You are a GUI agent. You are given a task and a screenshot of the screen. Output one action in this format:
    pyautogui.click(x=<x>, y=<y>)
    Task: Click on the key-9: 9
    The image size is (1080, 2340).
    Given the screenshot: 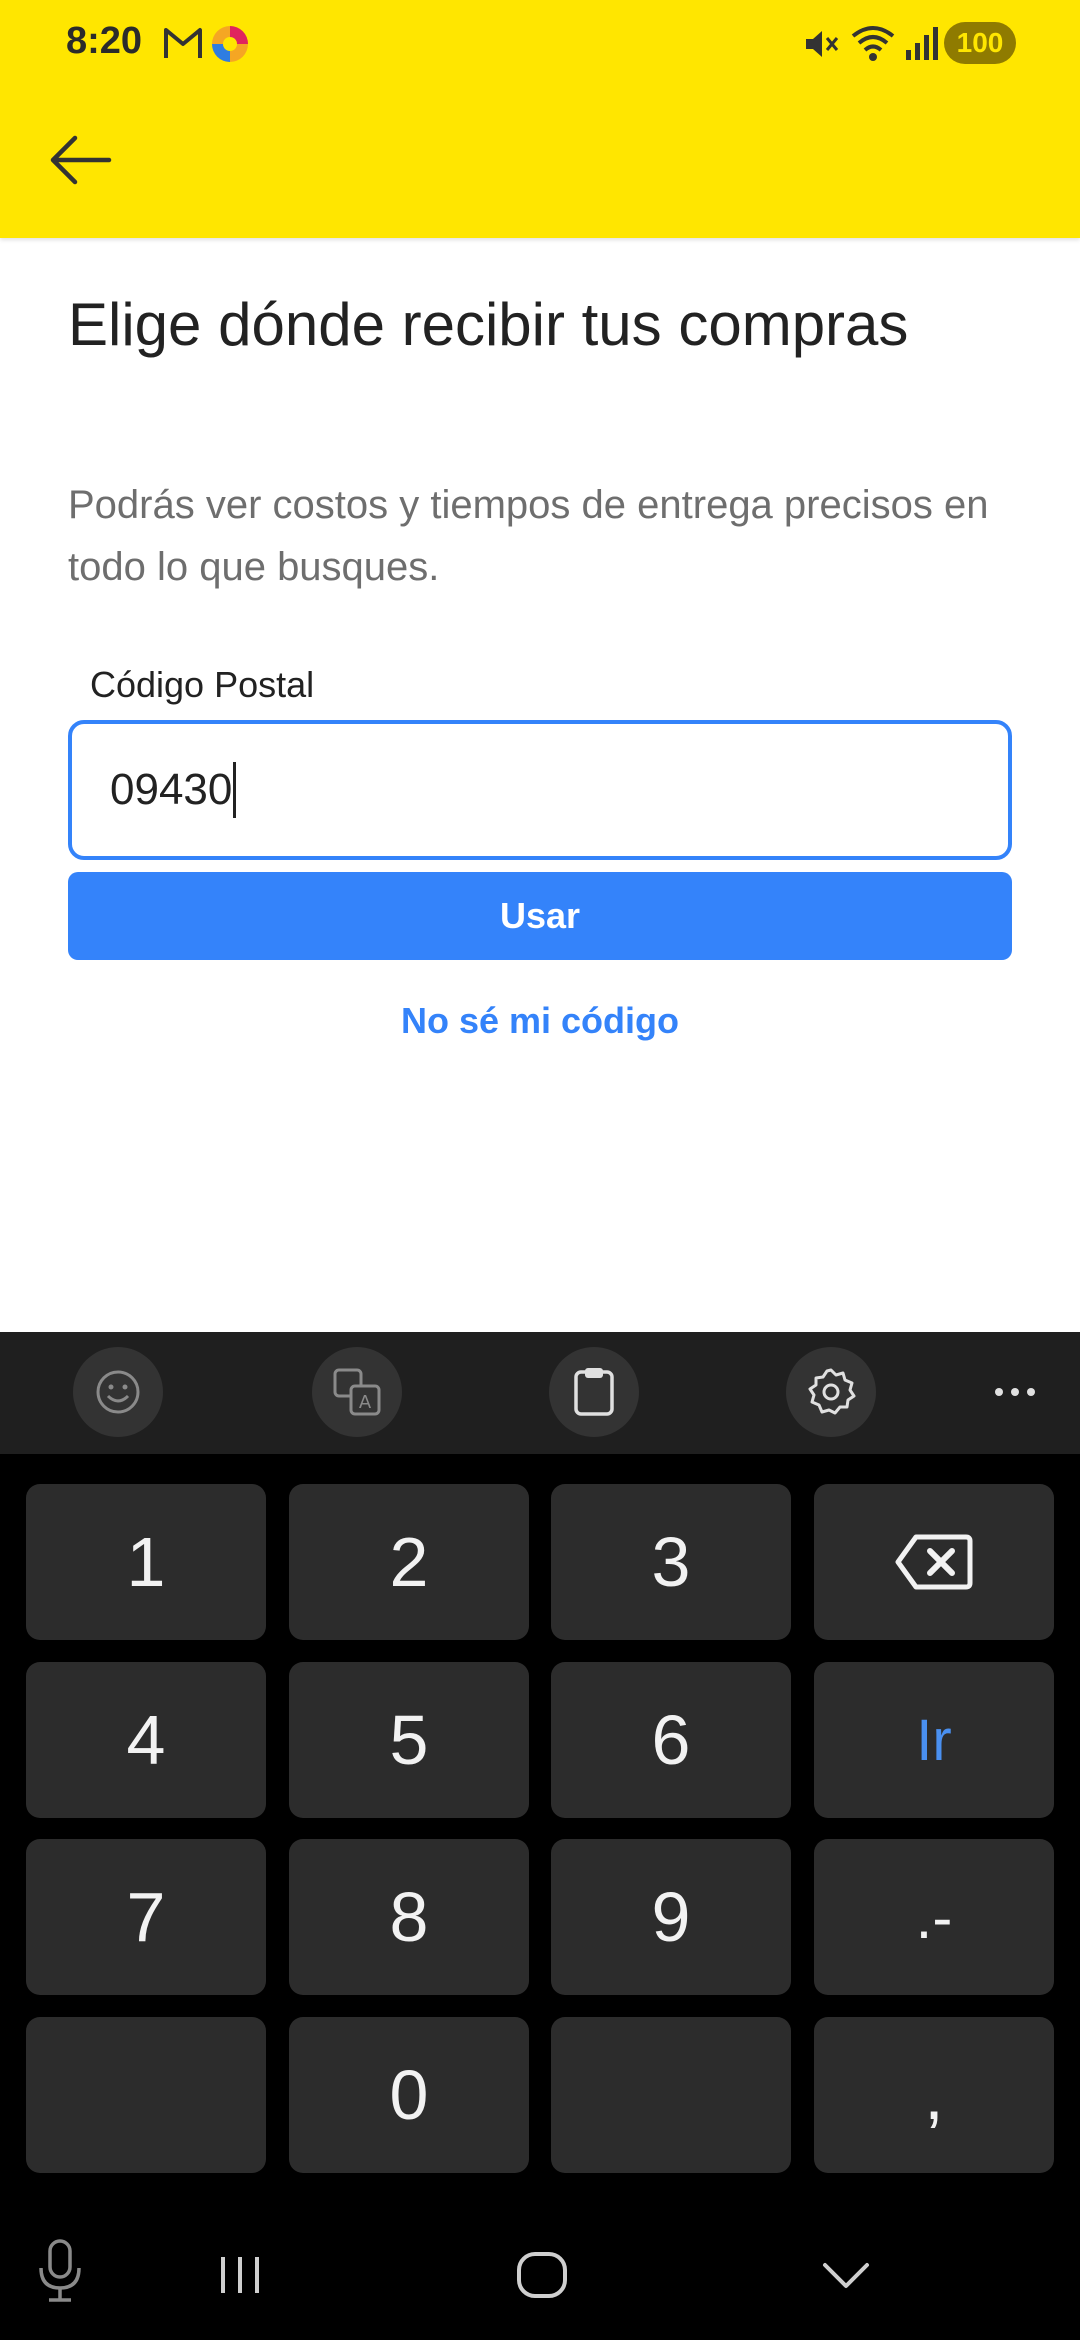 What is the action you would take?
    pyautogui.click(x=671, y=1917)
    